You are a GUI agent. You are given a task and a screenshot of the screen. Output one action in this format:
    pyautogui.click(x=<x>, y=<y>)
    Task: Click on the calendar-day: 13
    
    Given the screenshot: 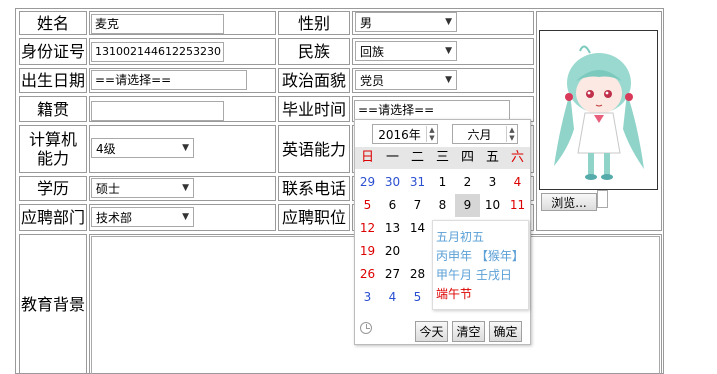 What is the action you would take?
    pyautogui.click(x=392, y=228)
    